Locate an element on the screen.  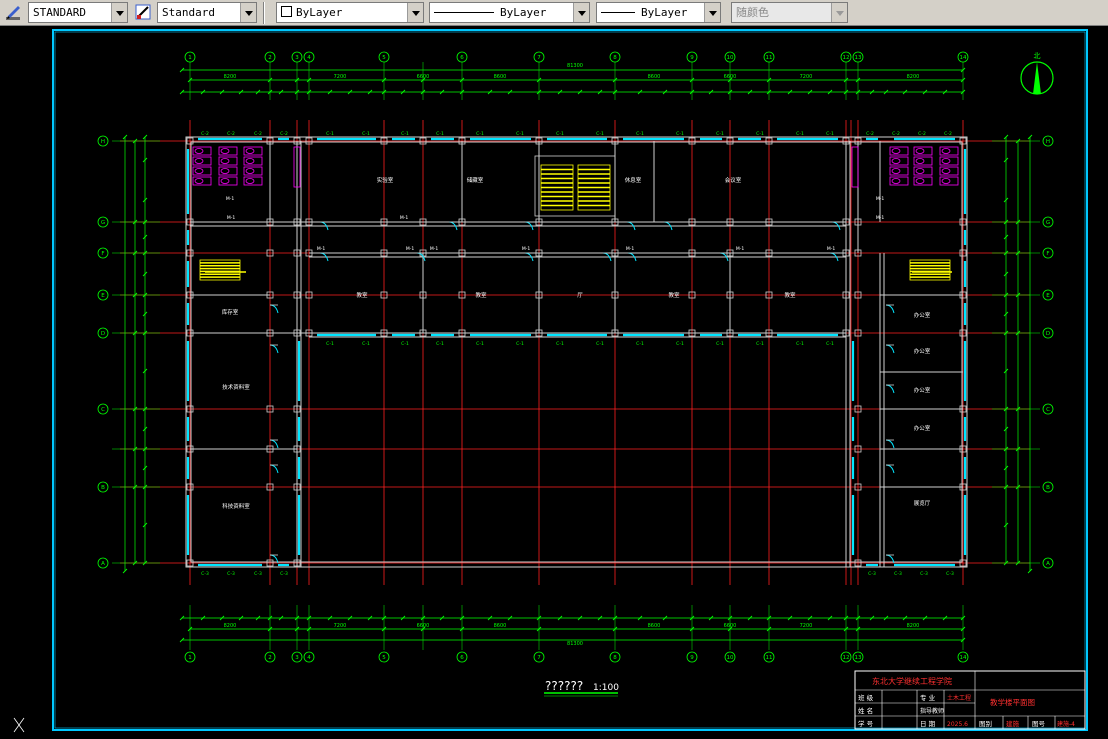
axis-bubble-top-label: 12 is located at coordinates (846, 58).